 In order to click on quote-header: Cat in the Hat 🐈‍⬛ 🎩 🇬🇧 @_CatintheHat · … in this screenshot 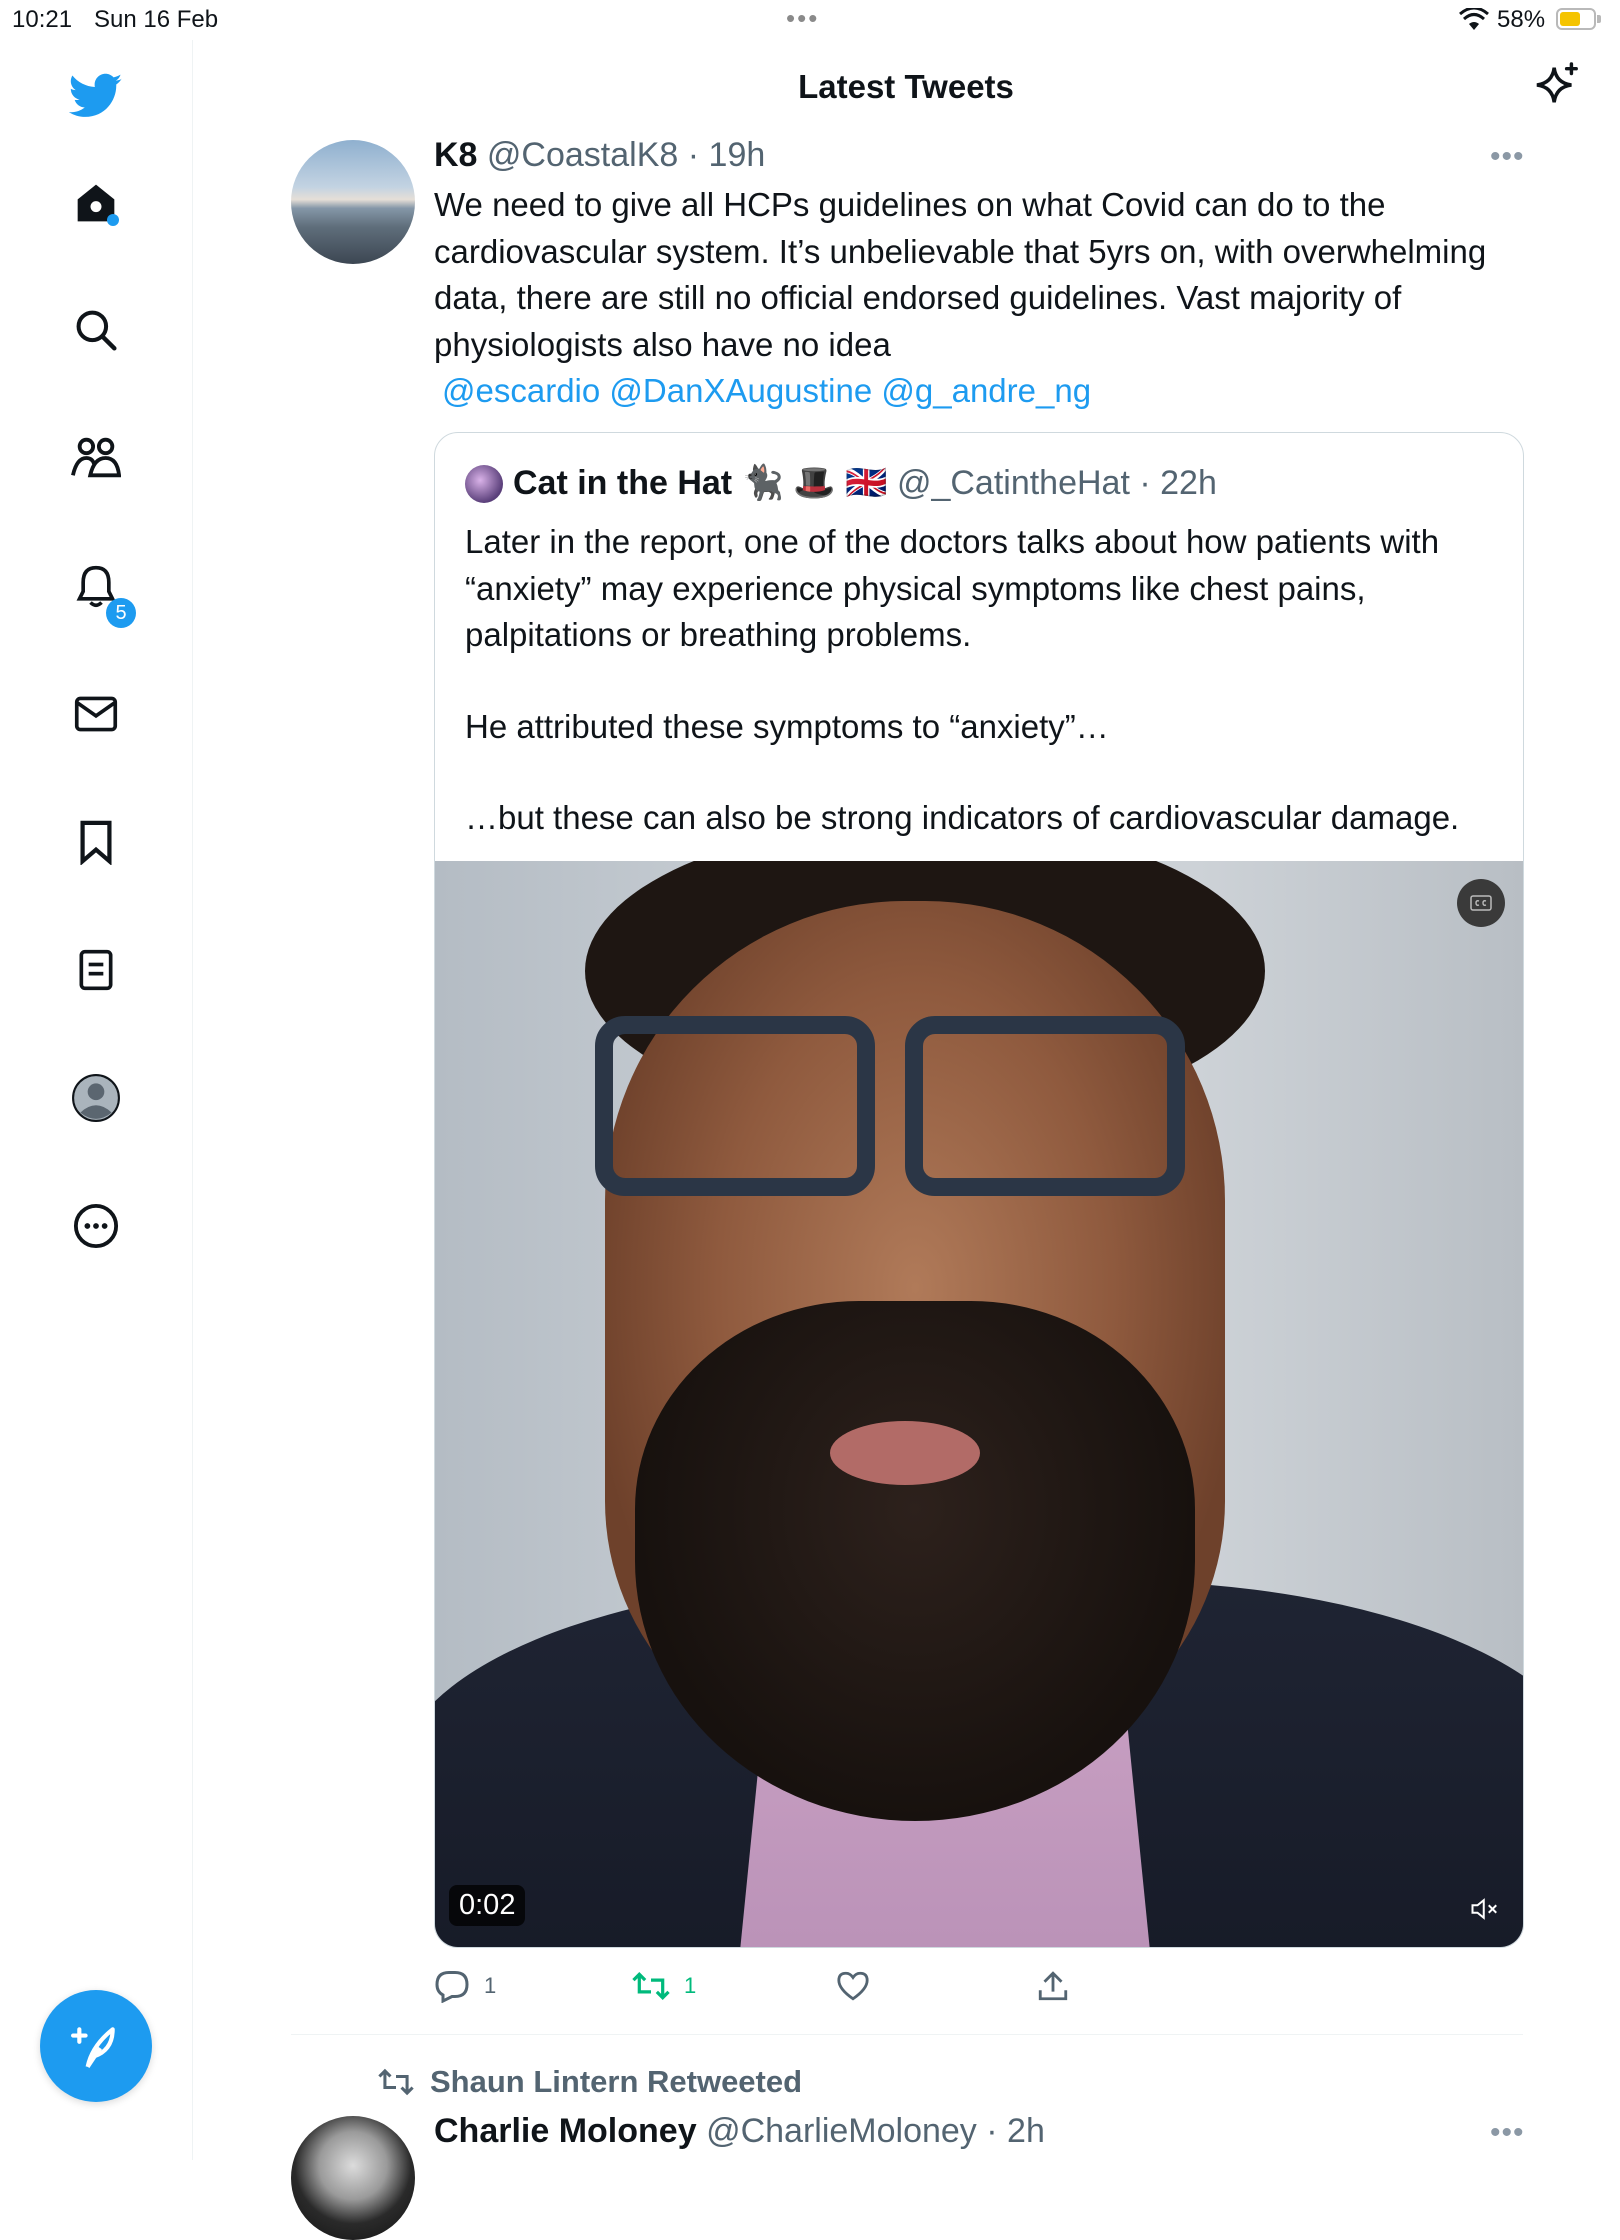, I will do `click(865, 483)`.